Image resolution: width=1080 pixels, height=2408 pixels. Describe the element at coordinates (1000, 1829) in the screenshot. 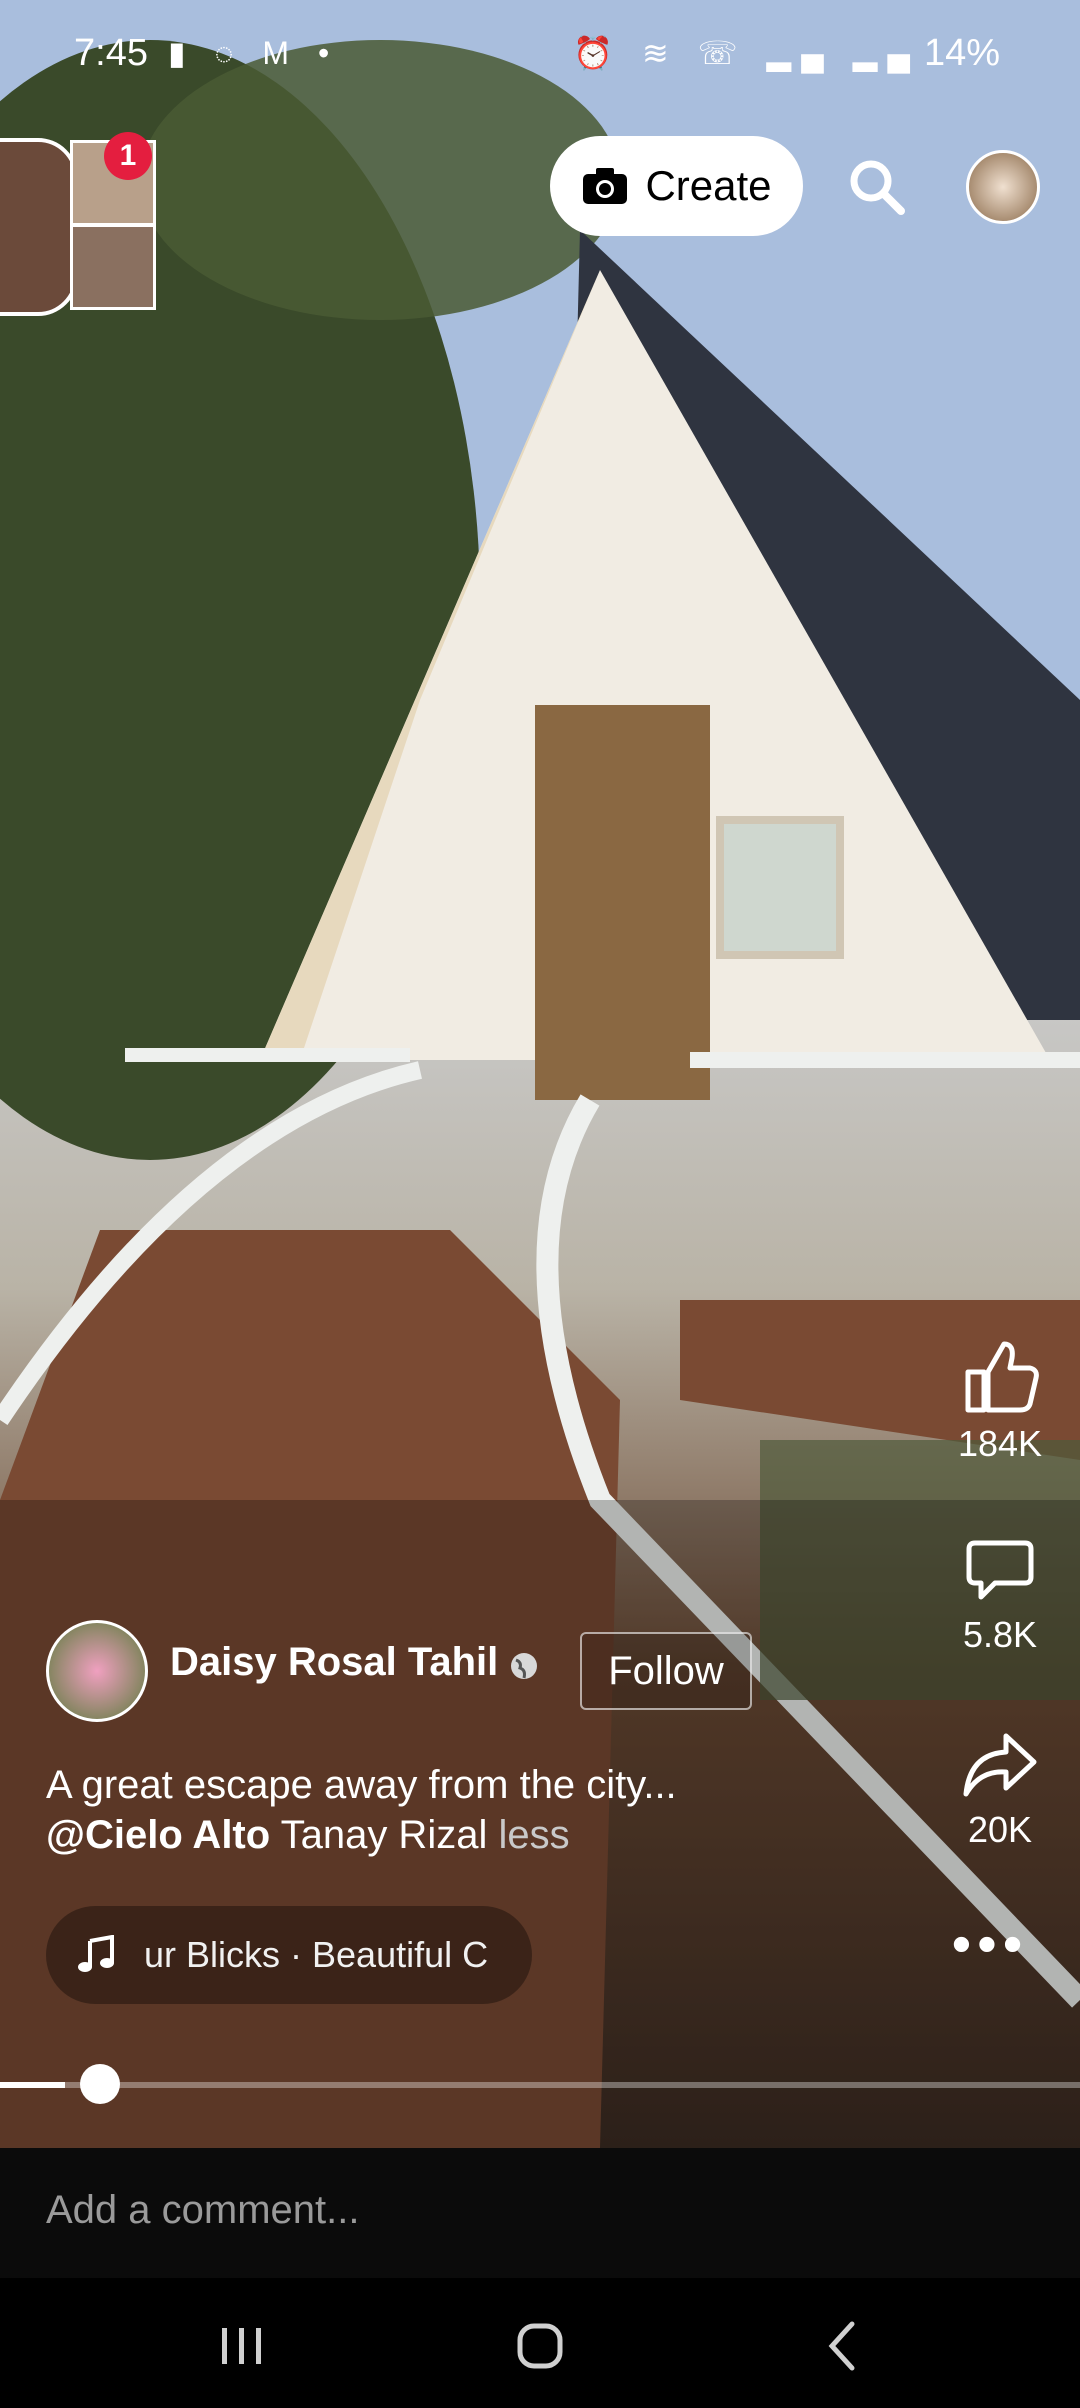

I see `share-count: 20K` at that location.